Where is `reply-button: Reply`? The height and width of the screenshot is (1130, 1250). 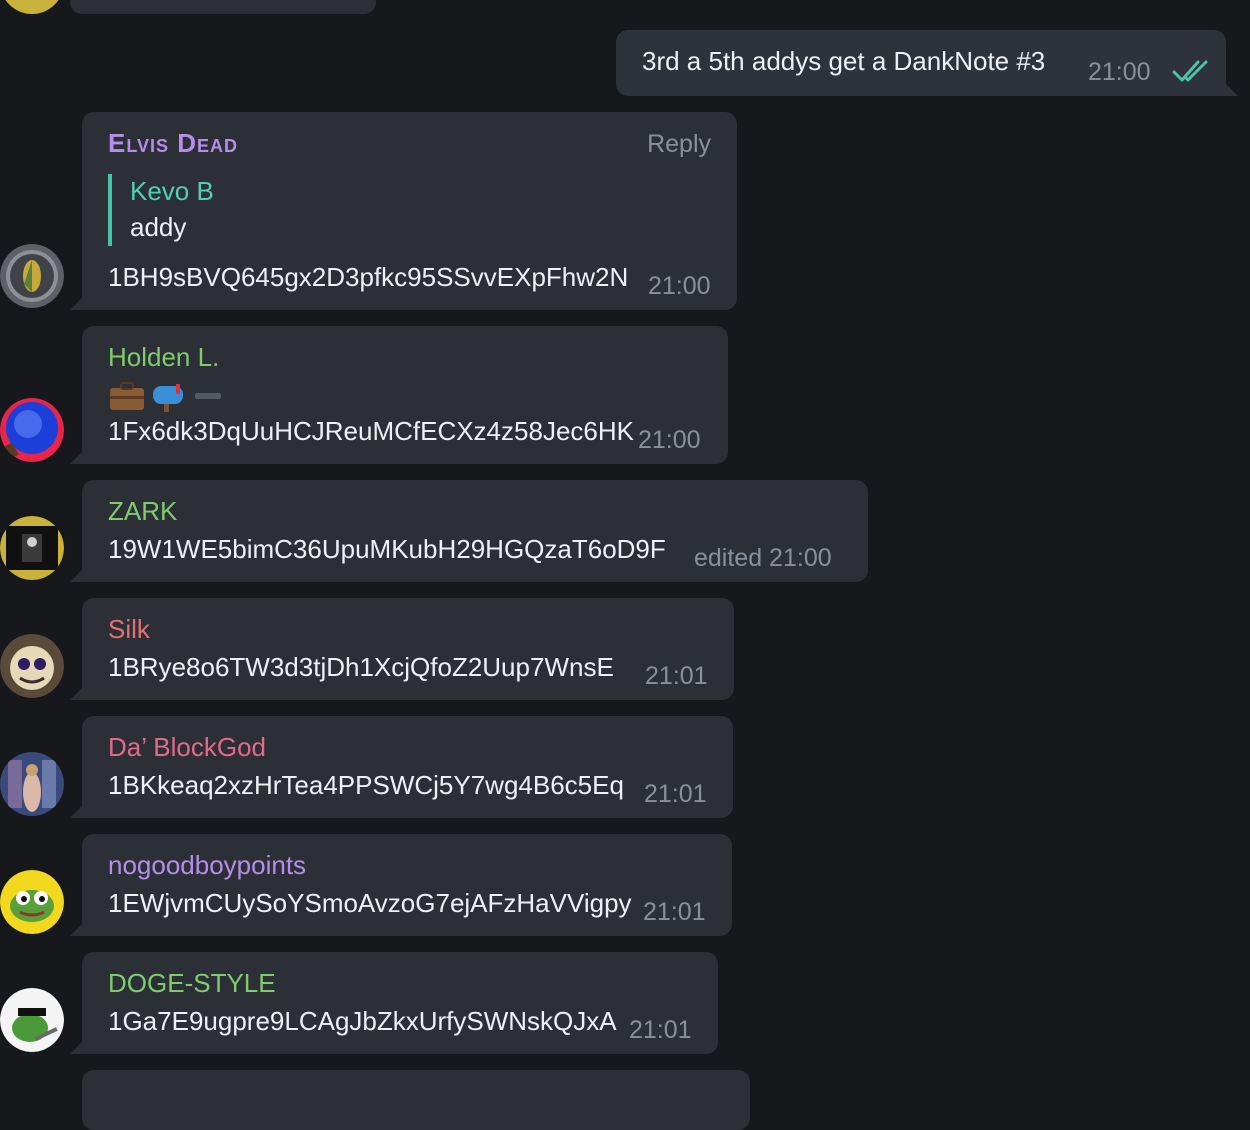 reply-button: Reply is located at coordinates (679, 144).